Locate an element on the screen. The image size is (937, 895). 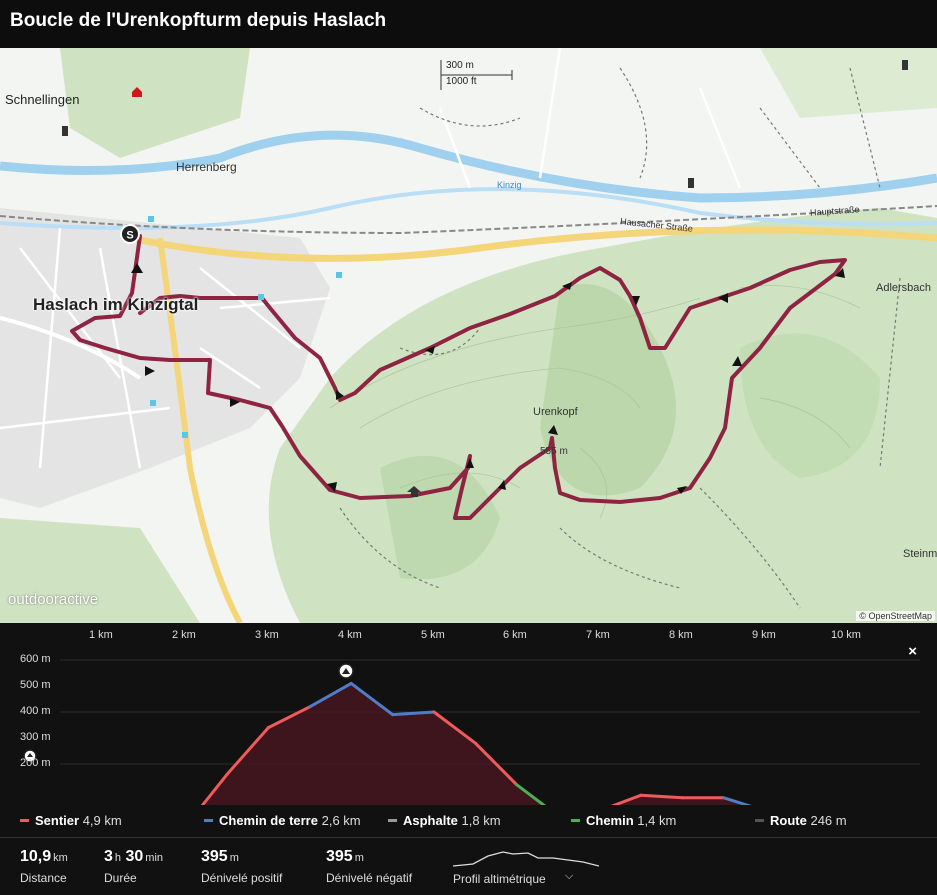
stat-descent: 395 m Dénivelé négatif is located at coordinates (369, 866).